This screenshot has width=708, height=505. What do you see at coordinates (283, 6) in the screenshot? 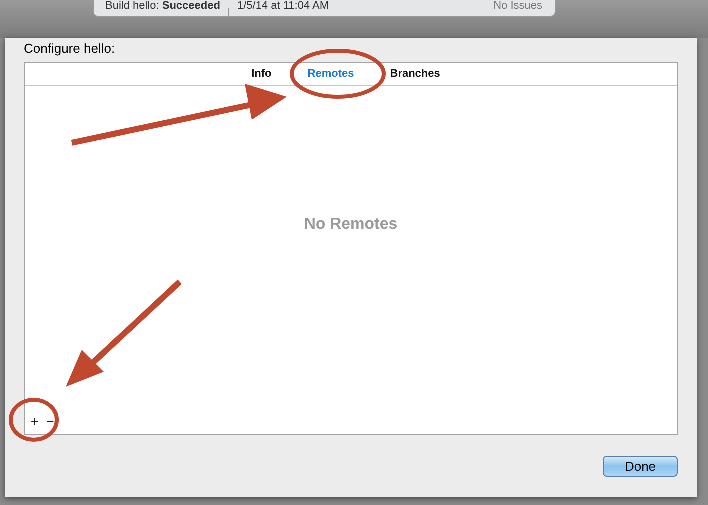
I see `build-timestamp: 1/5/14 at 11:04 AM` at bounding box center [283, 6].